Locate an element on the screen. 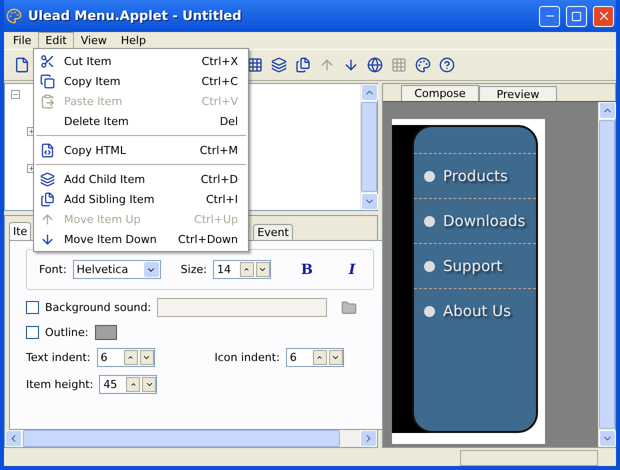 The width and height of the screenshot is (620, 470). menu-preview-item: Downloads is located at coordinates (475, 220).